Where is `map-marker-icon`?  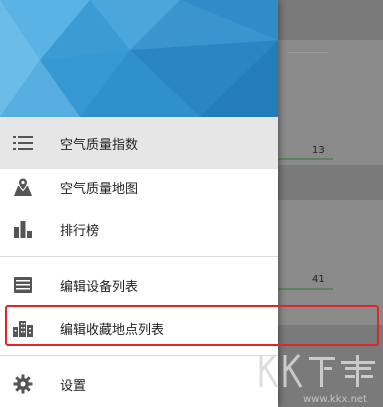
map-marker-icon is located at coordinates (23, 187).